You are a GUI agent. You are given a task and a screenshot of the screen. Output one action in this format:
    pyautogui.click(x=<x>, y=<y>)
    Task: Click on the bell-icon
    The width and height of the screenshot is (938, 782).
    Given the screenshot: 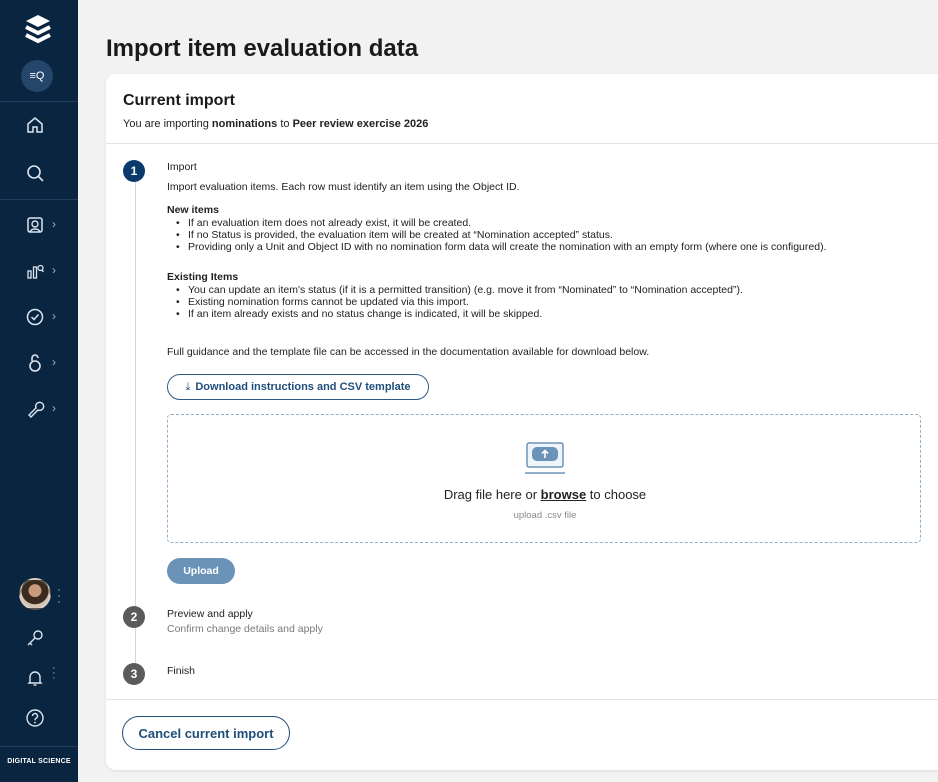 What is the action you would take?
    pyautogui.click(x=35, y=678)
    